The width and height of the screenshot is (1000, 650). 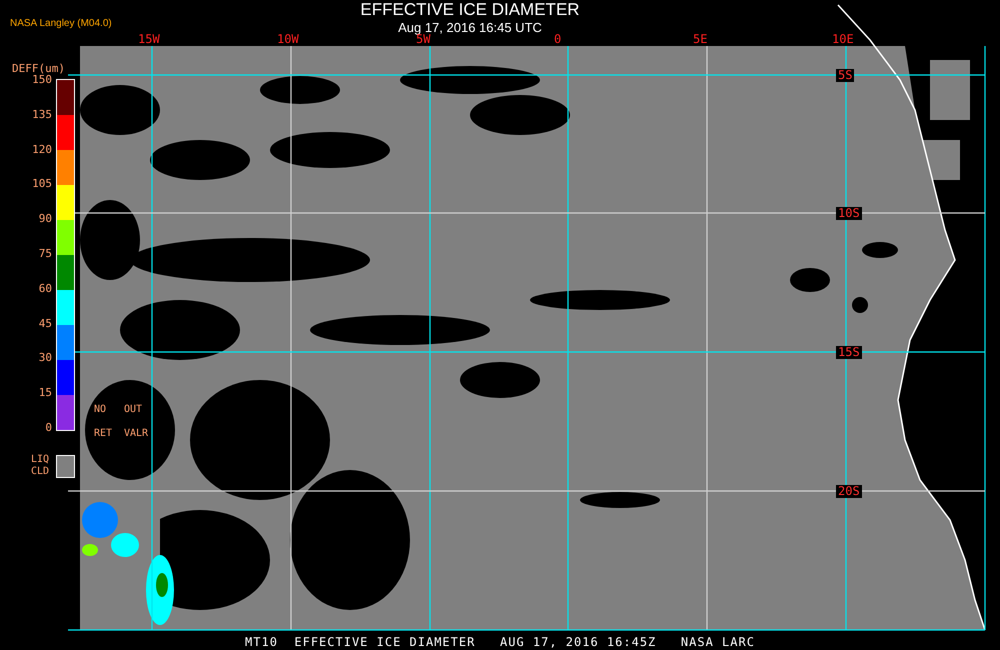 What do you see at coordinates (48, 428) in the screenshot?
I see `scale-label: 0` at bounding box center [48, 428].